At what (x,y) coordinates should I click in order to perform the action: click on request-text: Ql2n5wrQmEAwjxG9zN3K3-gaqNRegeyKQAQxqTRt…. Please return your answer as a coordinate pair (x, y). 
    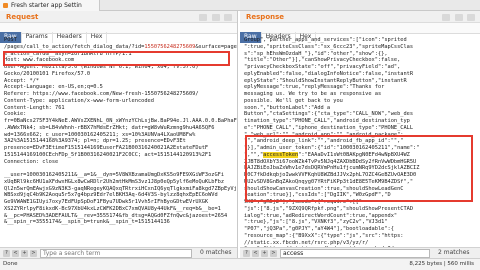
    Looking at the image, I should click on (120, 188).